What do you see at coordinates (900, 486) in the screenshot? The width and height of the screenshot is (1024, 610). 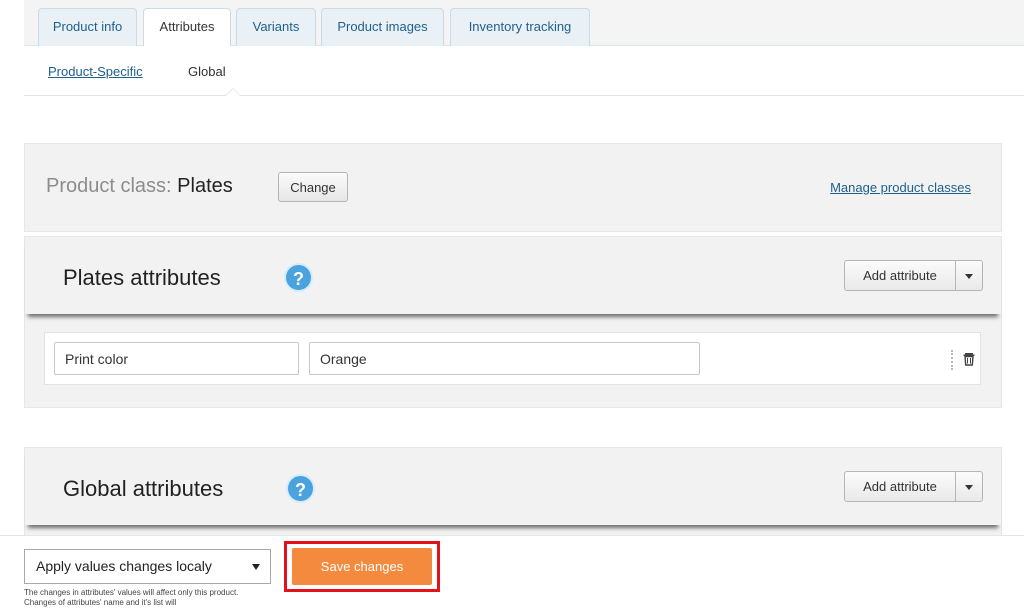 I see `global-add-attribute-button: Add attribute` at bounding box center [900, 486].